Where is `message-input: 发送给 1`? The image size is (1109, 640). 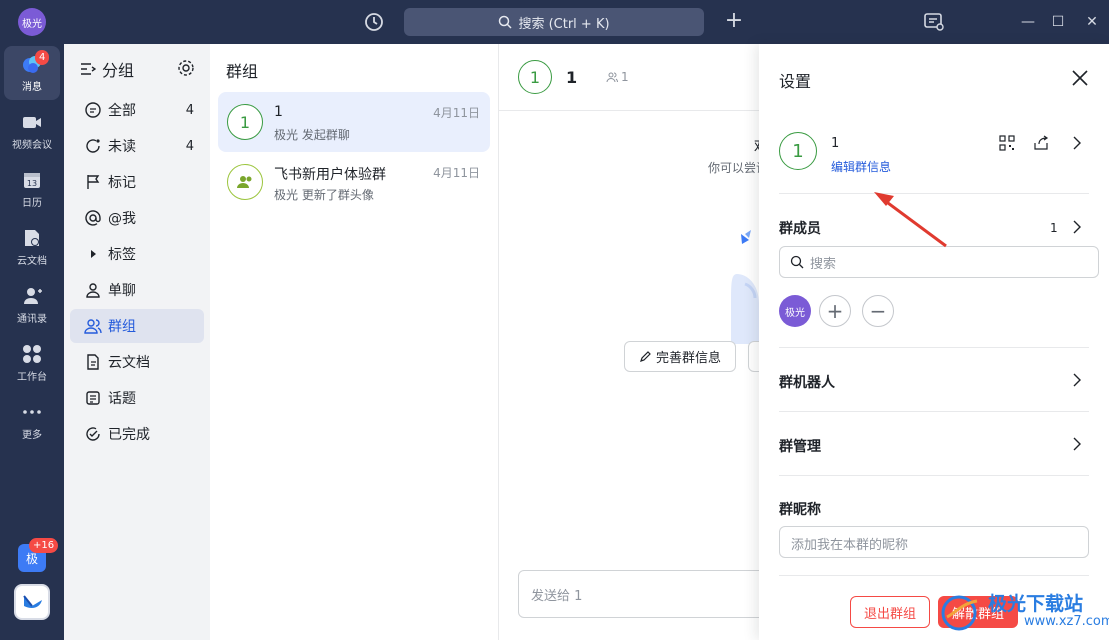
message-input: 发送给 1 is located at coordinates (648, 594).